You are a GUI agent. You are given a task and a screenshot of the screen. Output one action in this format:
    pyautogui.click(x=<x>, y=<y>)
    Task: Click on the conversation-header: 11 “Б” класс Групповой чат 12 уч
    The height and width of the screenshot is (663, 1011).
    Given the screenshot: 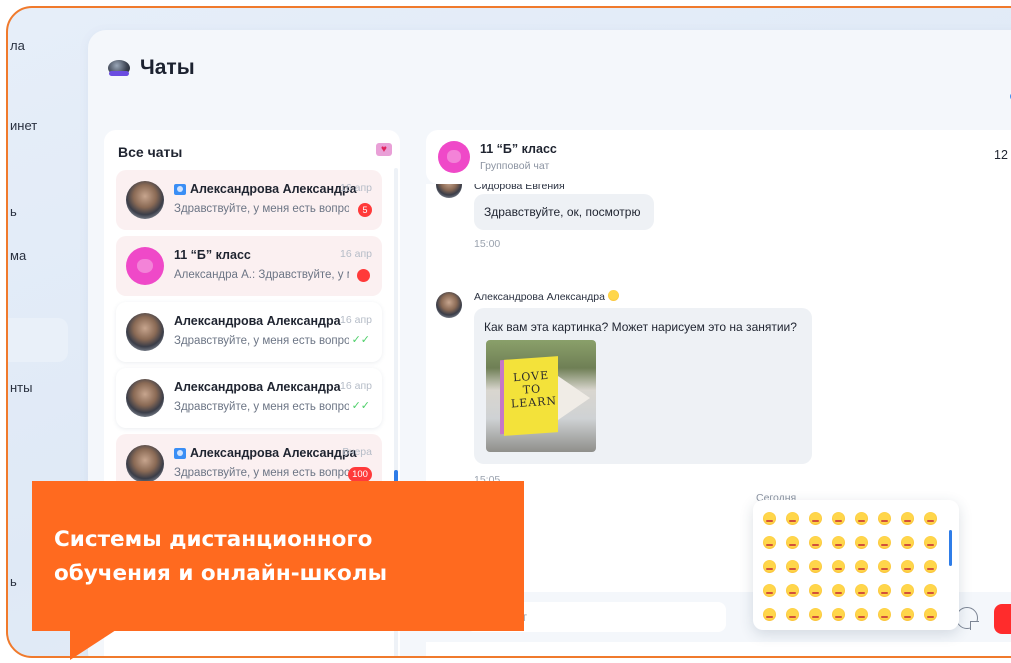 What is the action you would take?
    pyautogui.click(x=718, y=157)
    